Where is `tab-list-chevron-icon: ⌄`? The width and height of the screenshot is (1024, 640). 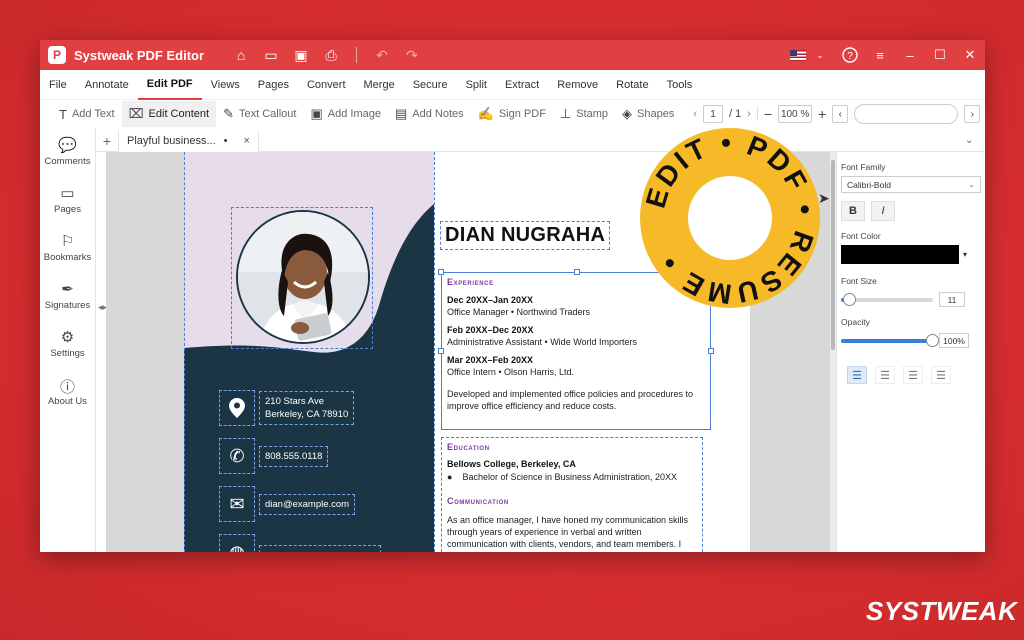
tab-list-chevron-icon: ⌄ is located at coordinates (975, 140).